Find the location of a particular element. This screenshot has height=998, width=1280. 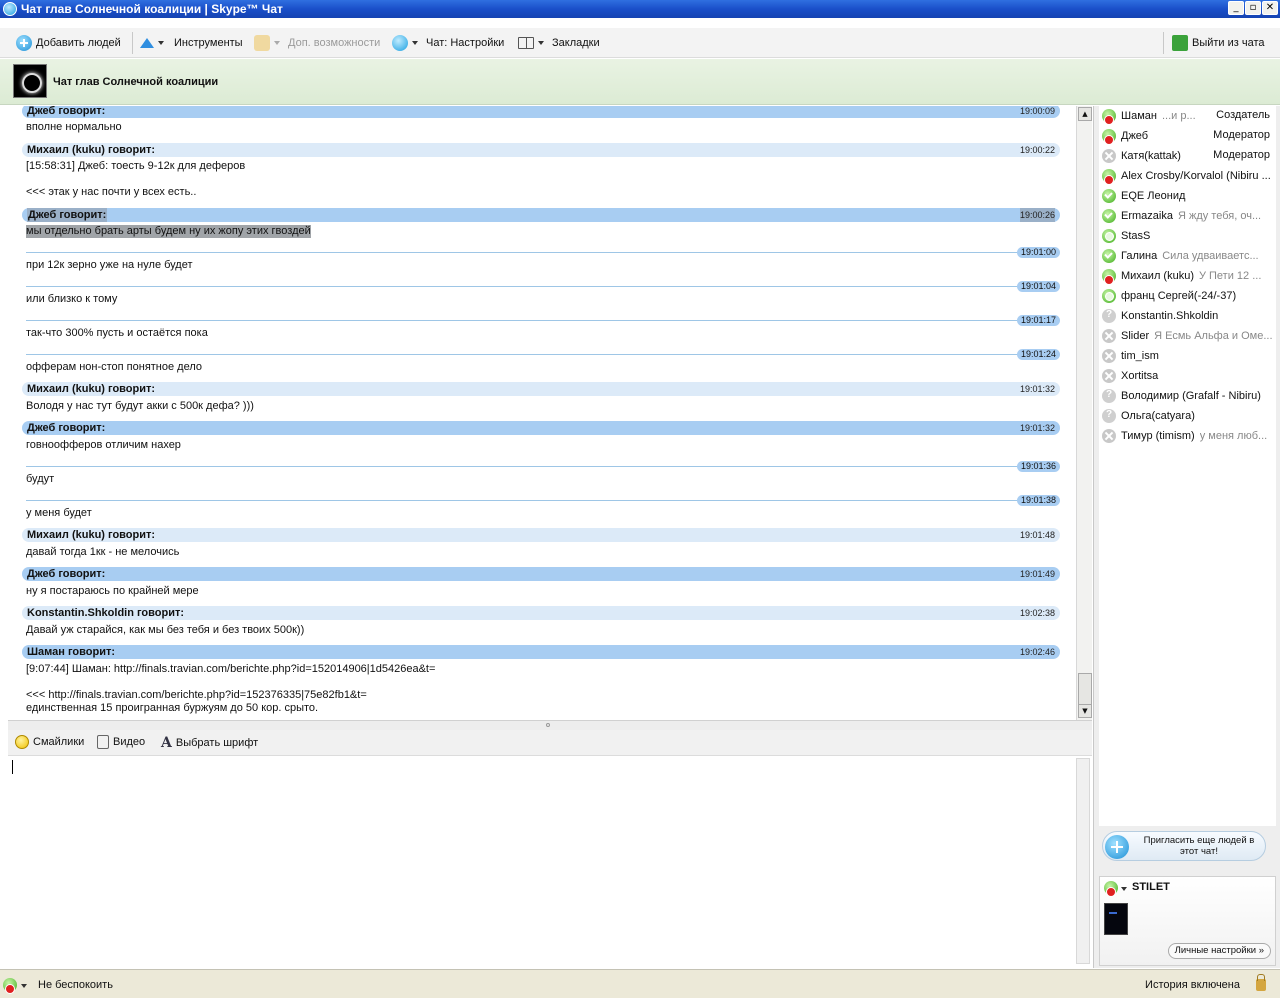

chat-settings-button: Чат: Настройки is located at coordinates (448, 43).